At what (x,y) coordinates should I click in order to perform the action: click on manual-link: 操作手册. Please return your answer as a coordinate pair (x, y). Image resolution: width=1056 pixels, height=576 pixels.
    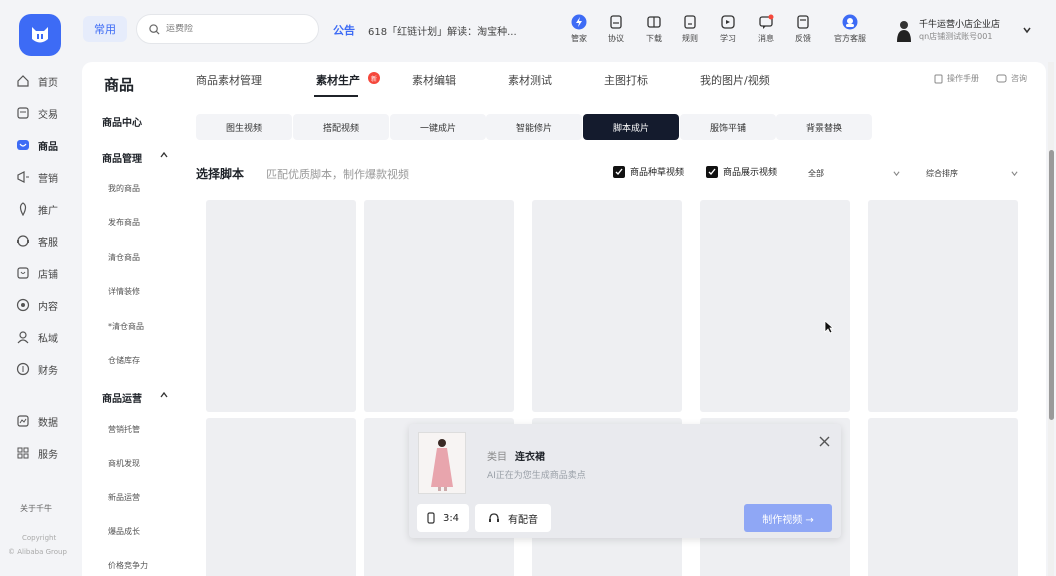
    Looking at the image, I should click on (956, 78).